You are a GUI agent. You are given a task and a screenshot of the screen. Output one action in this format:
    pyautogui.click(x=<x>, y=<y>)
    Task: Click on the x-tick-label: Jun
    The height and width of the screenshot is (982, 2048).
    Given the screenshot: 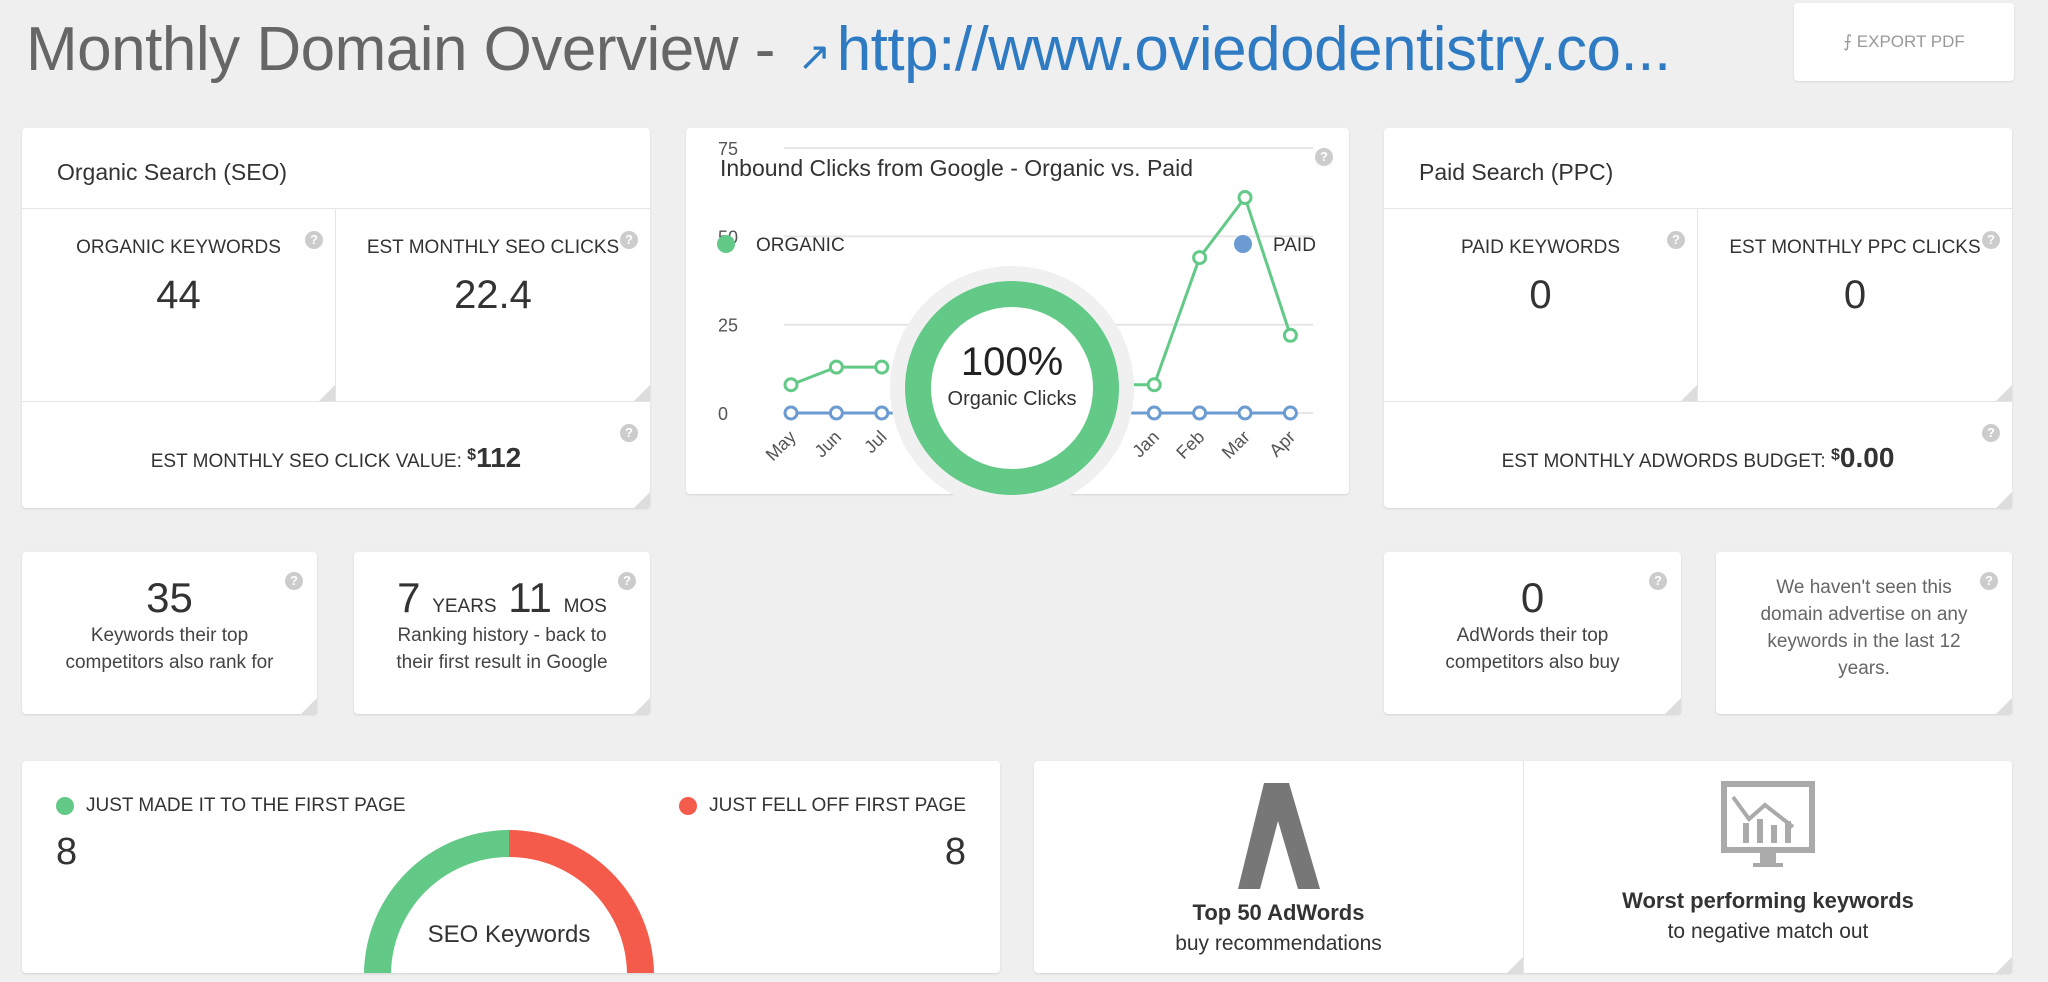 What is the action you would take?
    pyautogui.click(x=828, y=444)
    